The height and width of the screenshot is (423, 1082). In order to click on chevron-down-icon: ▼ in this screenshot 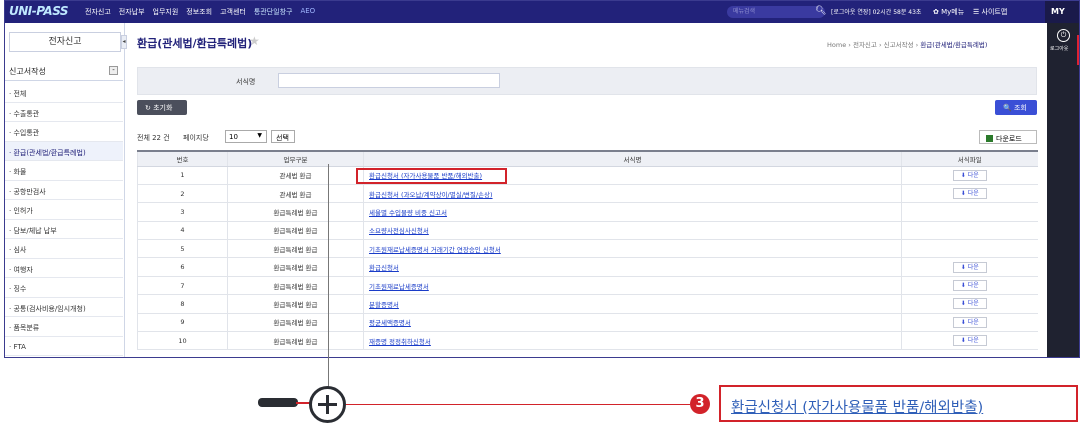, I will do `click(259, 135)`.